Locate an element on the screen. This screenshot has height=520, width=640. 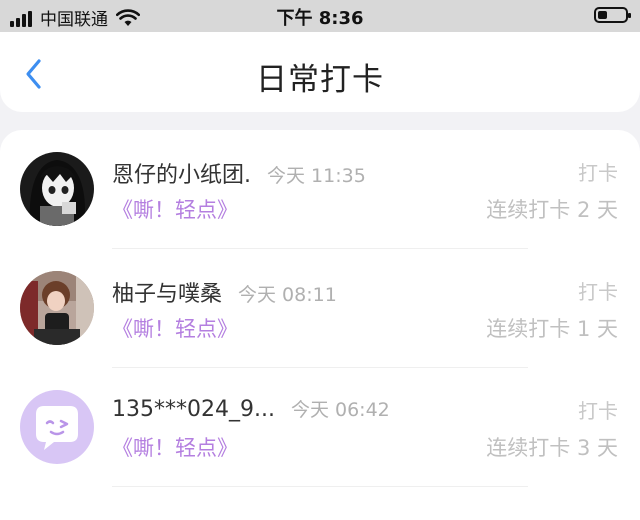
chat-bubble-icon is located at coordinates (57, 427).